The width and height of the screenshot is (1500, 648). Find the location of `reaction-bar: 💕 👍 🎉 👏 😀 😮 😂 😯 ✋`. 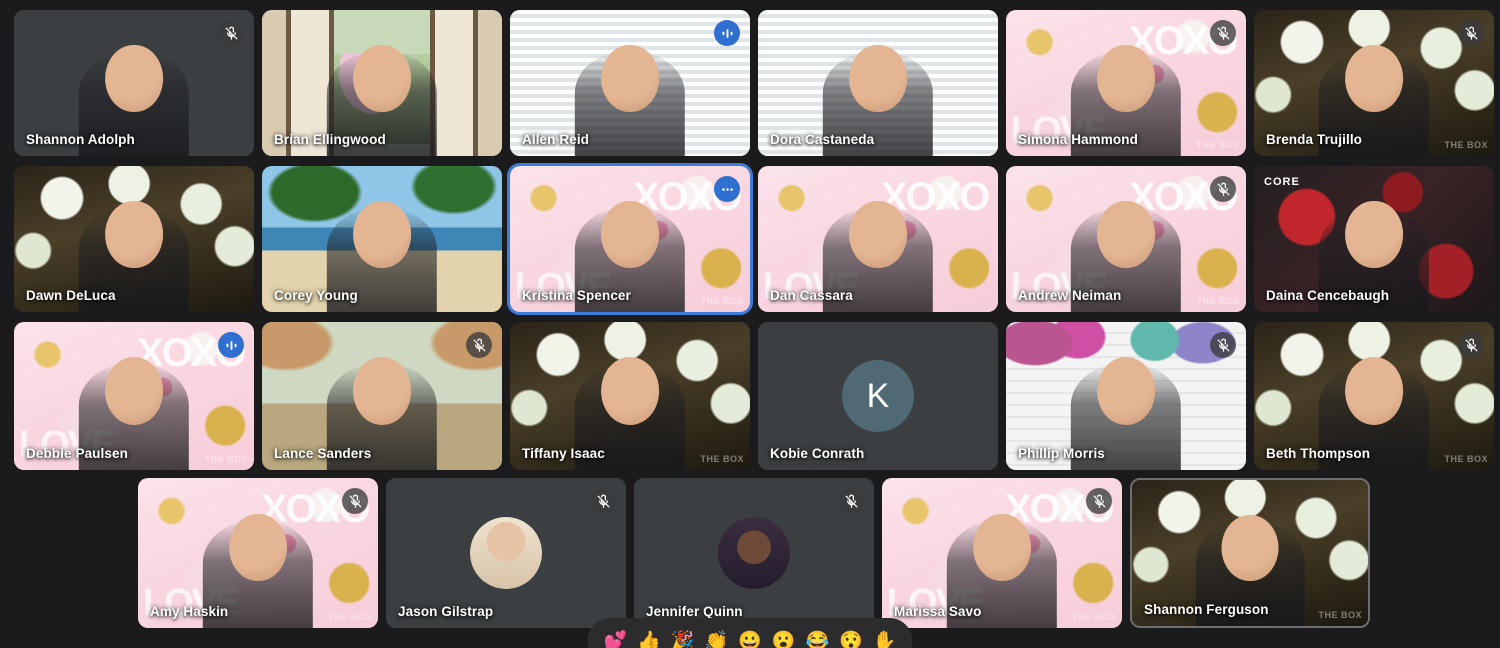

reaction-bar: 💕 👍 🎉 👏 😀 😮 😂 😯 ✋ is located at coordinates (750, 633).